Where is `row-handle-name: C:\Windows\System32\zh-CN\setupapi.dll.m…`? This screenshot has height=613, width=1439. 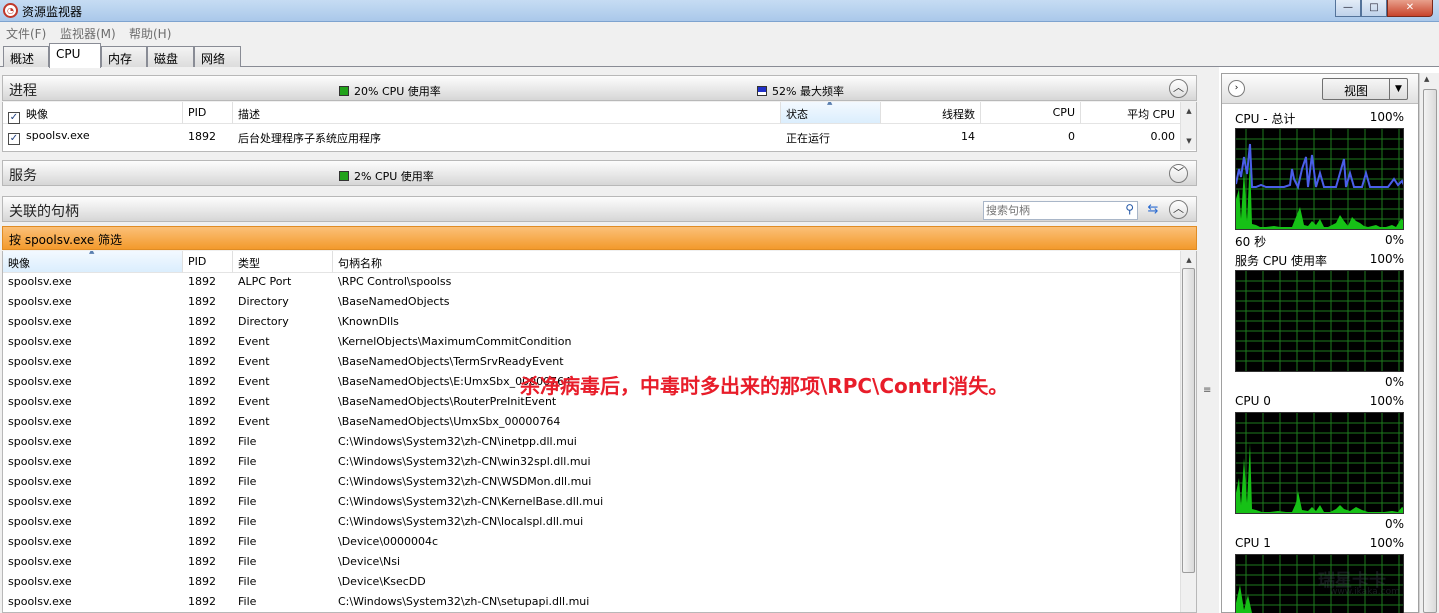 row-handle-name: C:\Windows\System32\zh-CN\setupapi.dll.m… is located at coordinates (464, 601).